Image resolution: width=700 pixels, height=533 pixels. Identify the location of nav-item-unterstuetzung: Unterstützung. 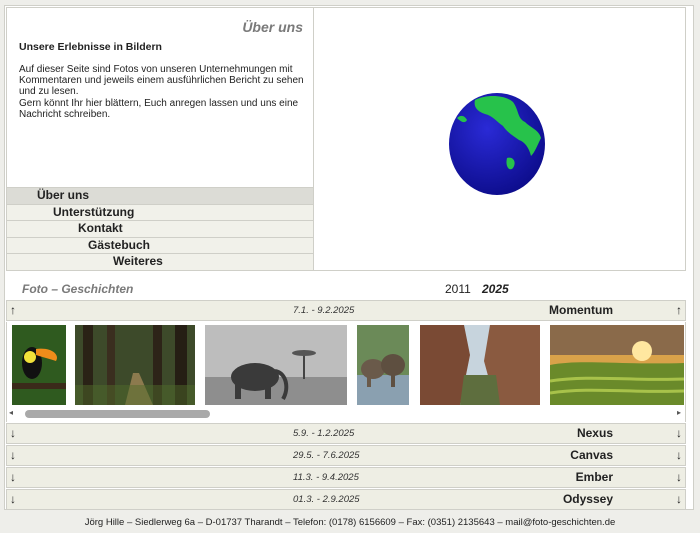
(160, 212).